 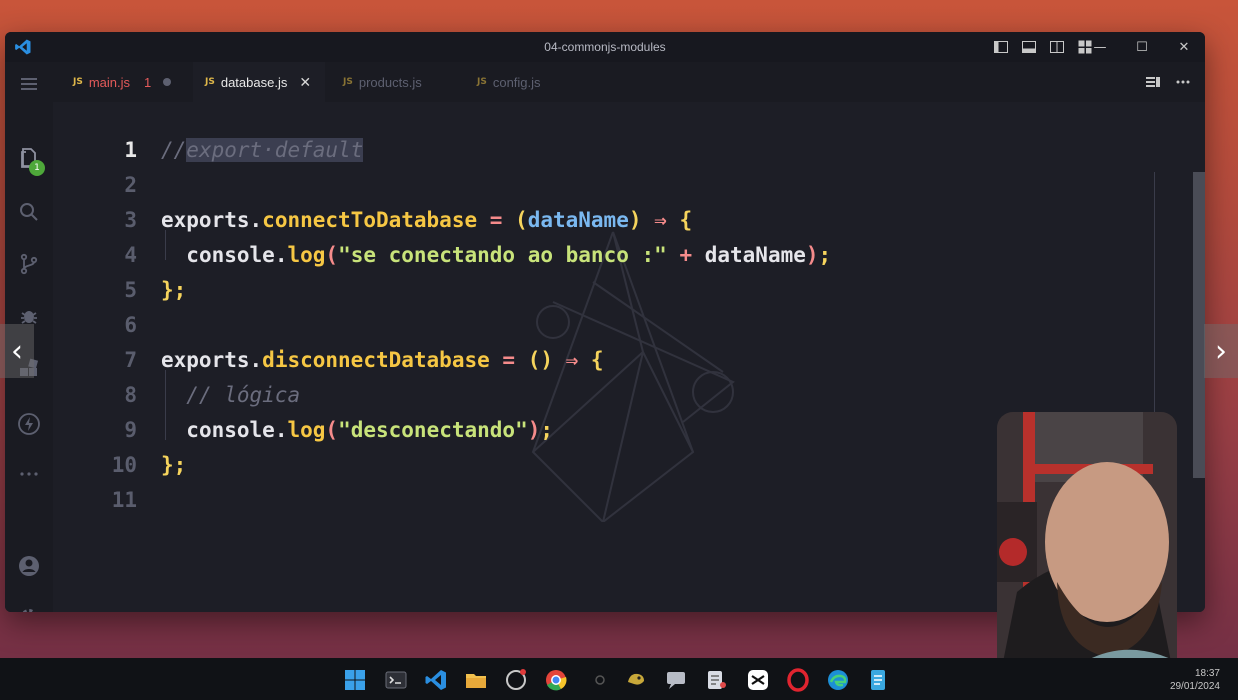 What do you see at coordinates (355, 680) in the screenshot?
I see `windows-start-icon` at bounding box center [355, 680].